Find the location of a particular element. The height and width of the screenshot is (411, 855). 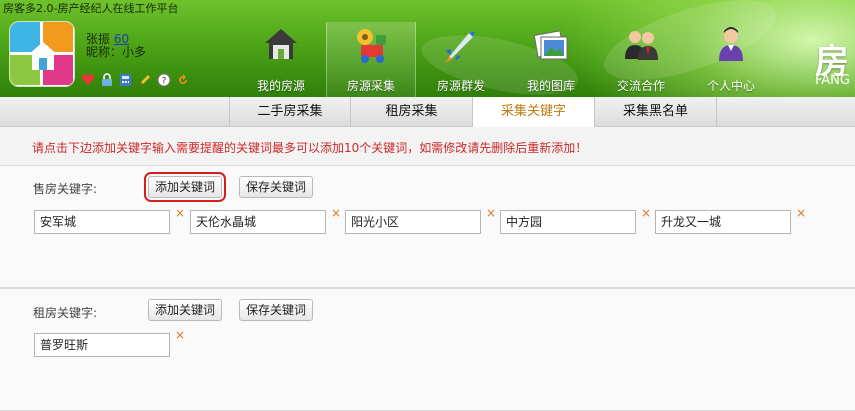

nav-listing-collect: 房源采集 is located at coordinates (371, 59).